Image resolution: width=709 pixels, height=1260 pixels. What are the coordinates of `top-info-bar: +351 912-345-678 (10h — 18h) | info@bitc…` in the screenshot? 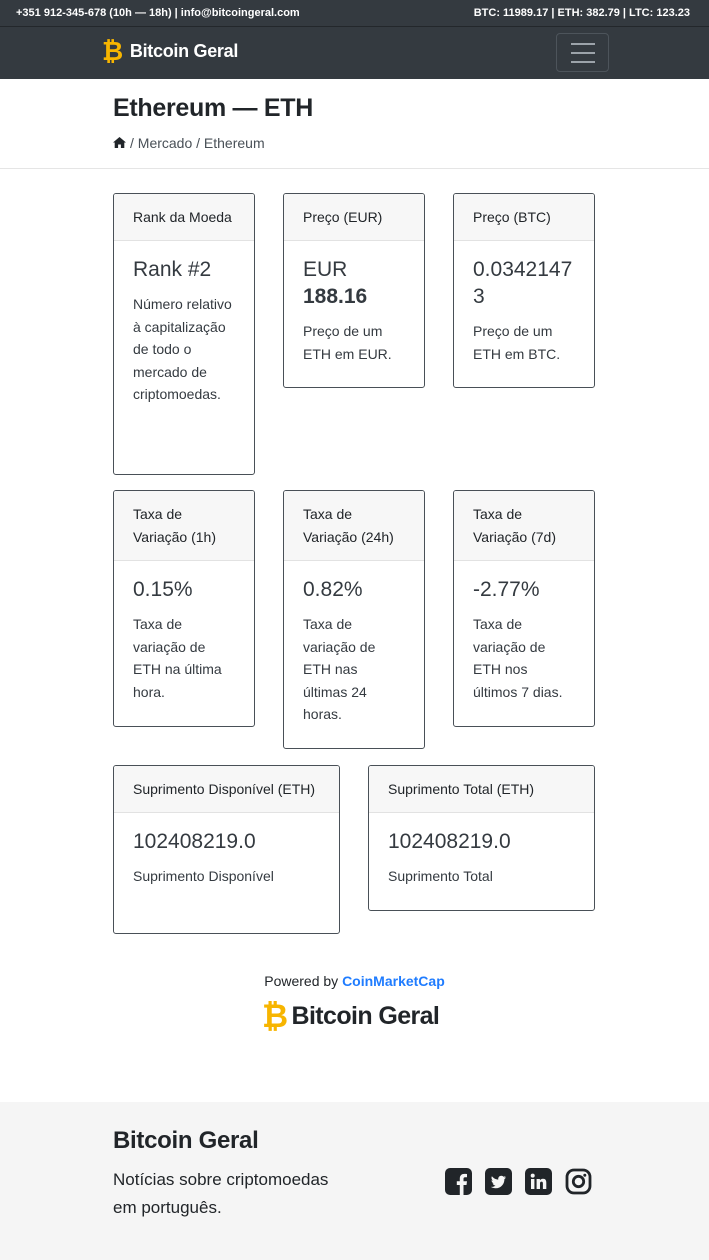 It's located at (354, 13).